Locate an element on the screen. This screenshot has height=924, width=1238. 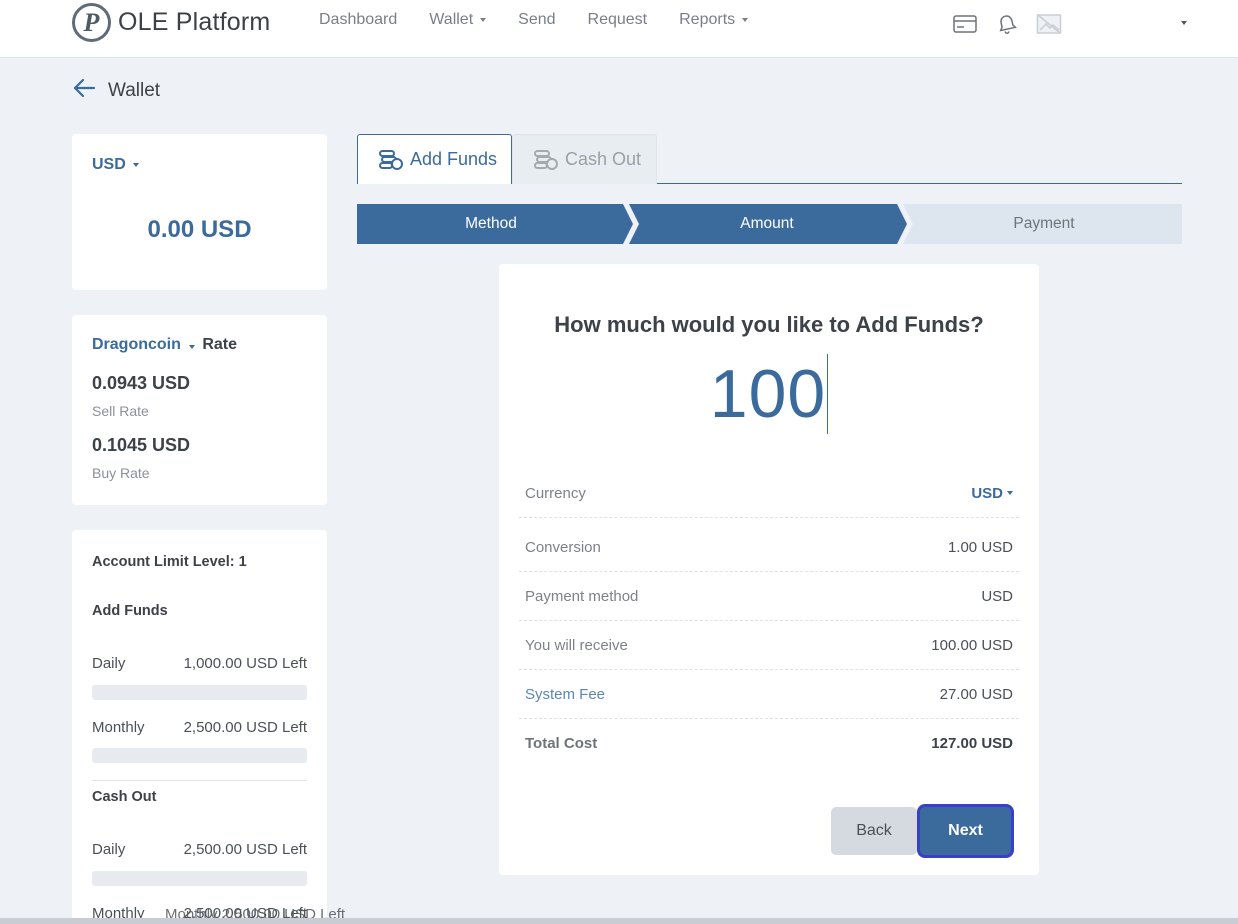
tab-cash-out: Cash Out is located at coordinates (584, 159).